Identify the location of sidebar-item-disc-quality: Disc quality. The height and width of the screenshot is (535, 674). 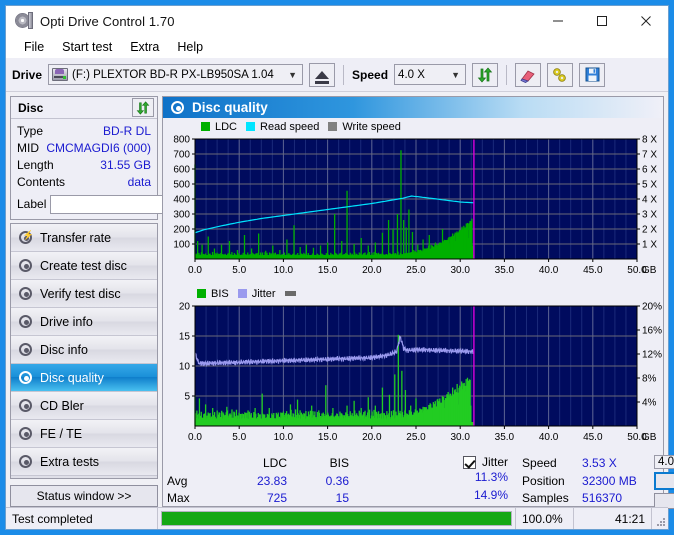
(84, 378).